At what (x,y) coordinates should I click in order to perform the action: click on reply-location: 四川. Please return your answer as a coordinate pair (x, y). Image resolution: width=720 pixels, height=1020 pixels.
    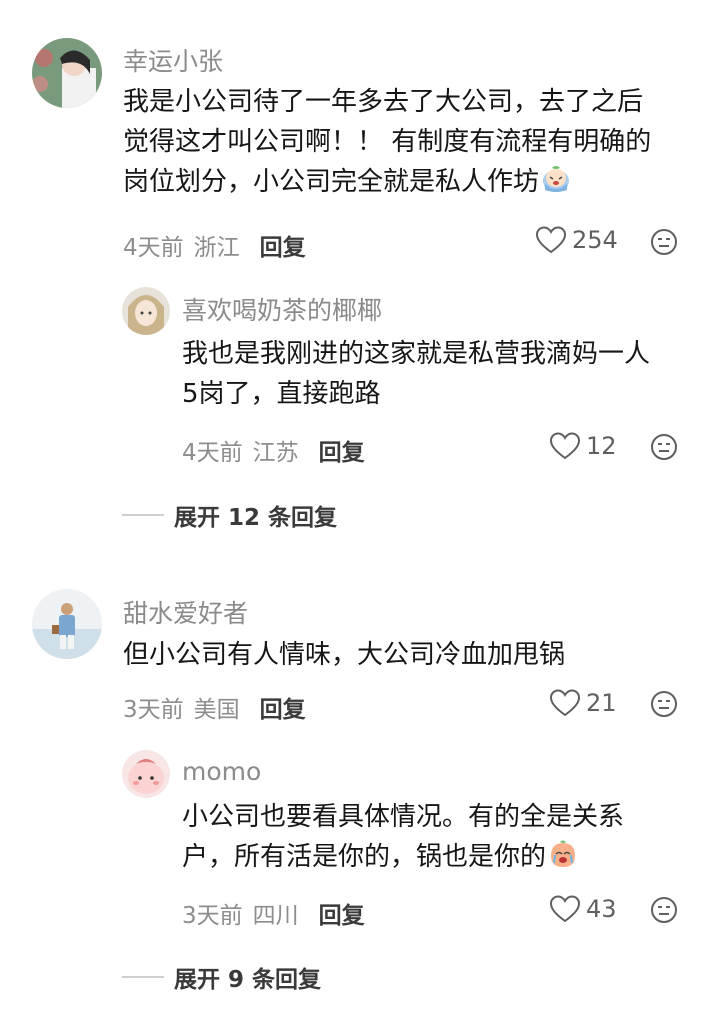
    Looking at the image, I should click on (275, 916).